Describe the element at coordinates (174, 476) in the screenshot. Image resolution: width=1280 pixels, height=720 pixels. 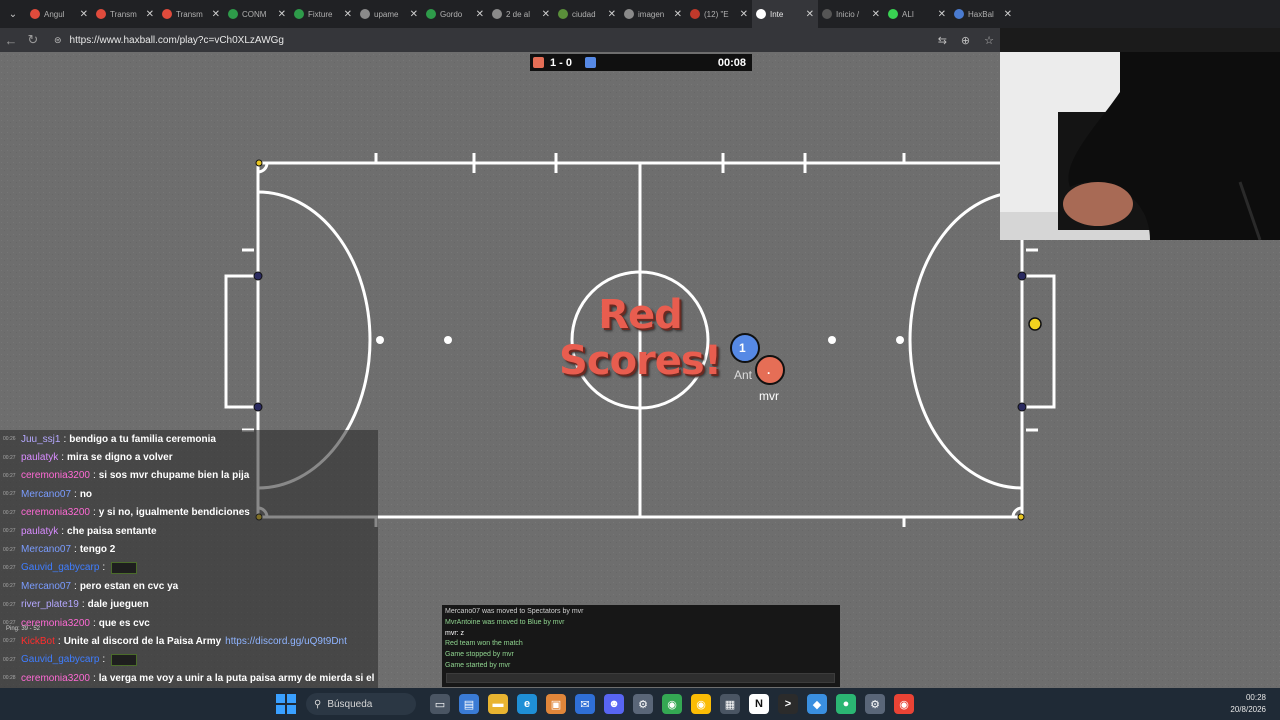
I see `chat-text: si sos mvr chupame bien la pija` at that location.